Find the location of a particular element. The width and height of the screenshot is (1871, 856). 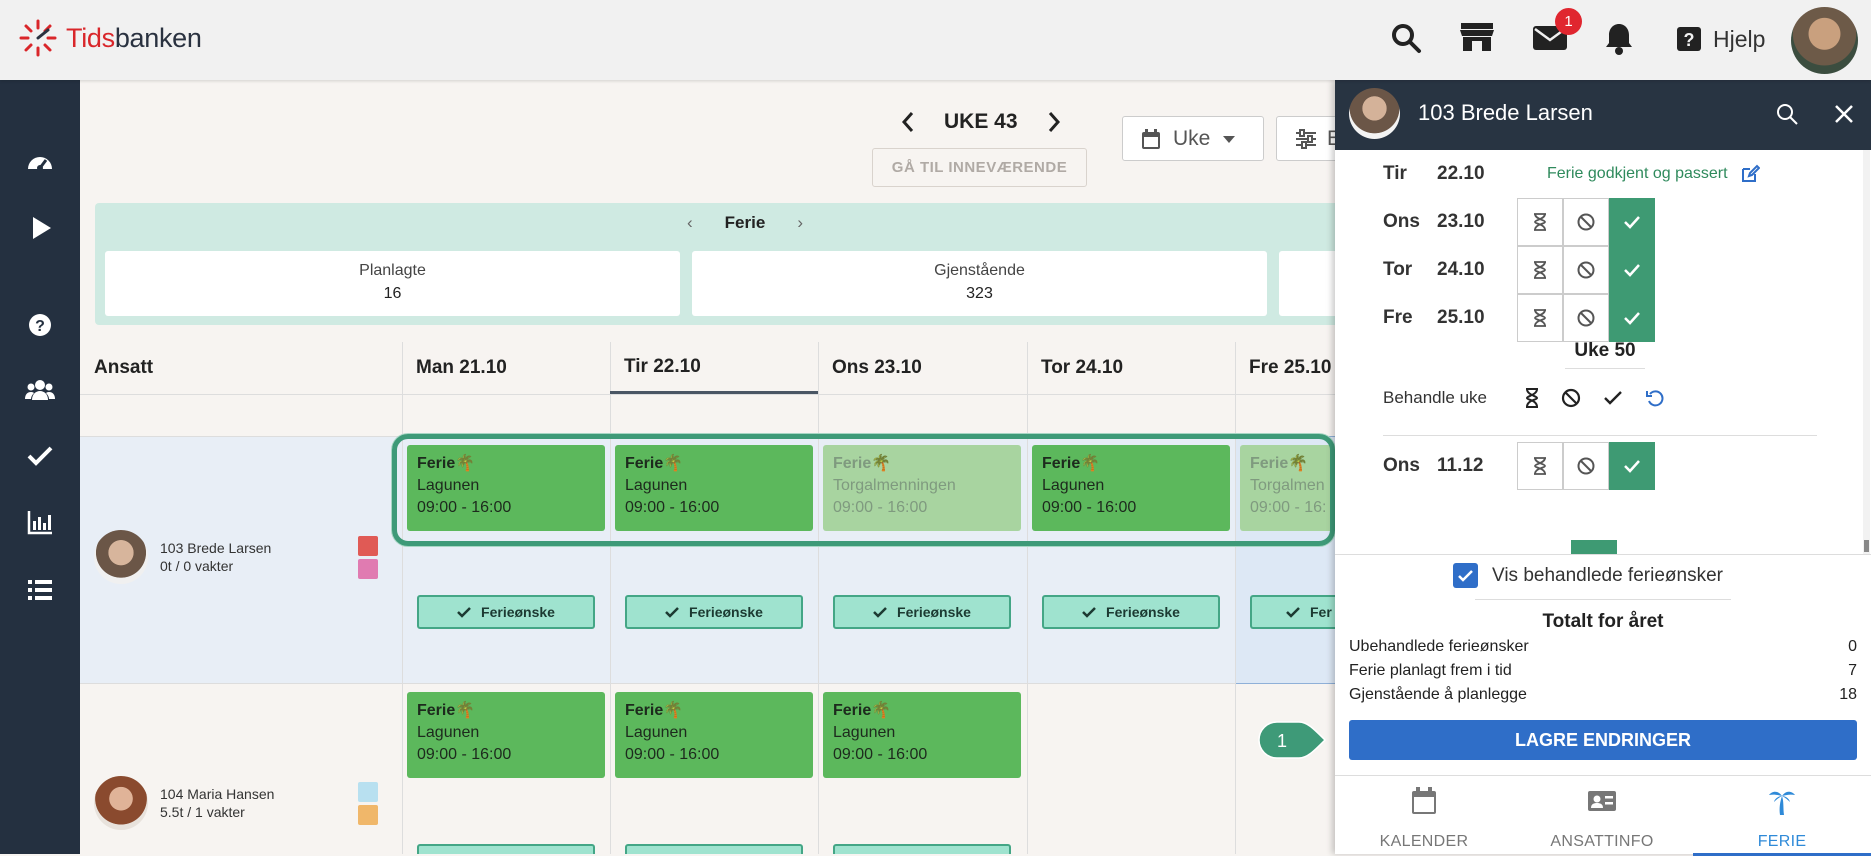

panel-header: 103 Brede Larsen is located at coordinates (1603, 115).